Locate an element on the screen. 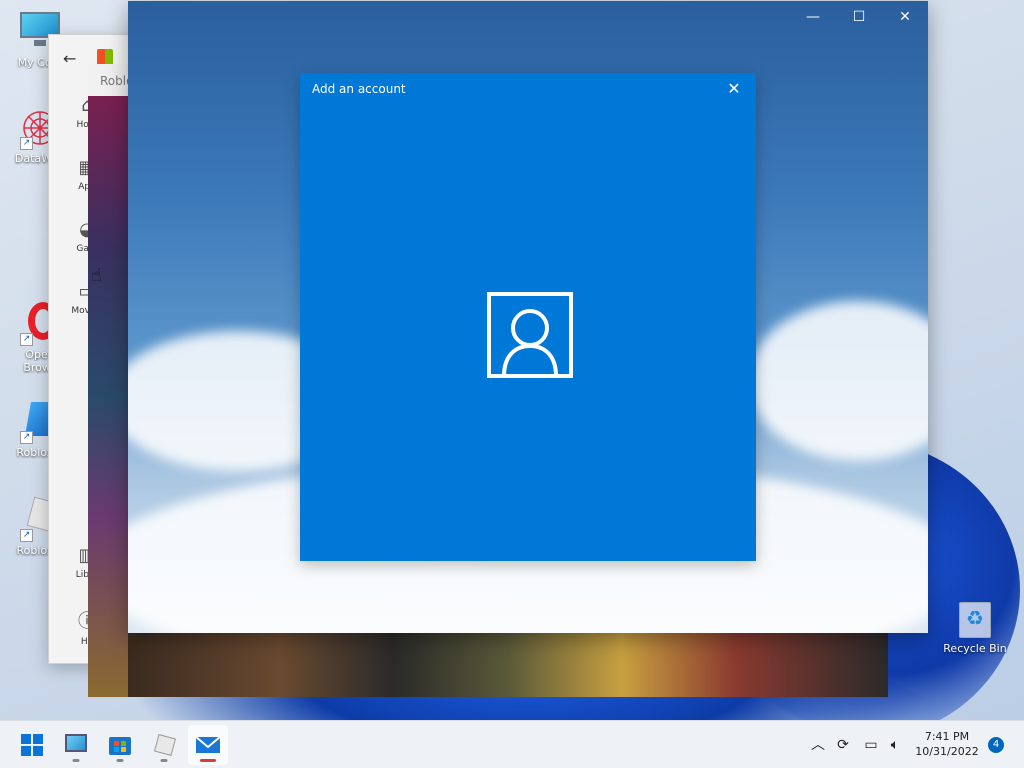 Image resolution: width=1024 pixels, height=768 pixels. sync-icon: ⟳ is located at coordinates (843, 744).